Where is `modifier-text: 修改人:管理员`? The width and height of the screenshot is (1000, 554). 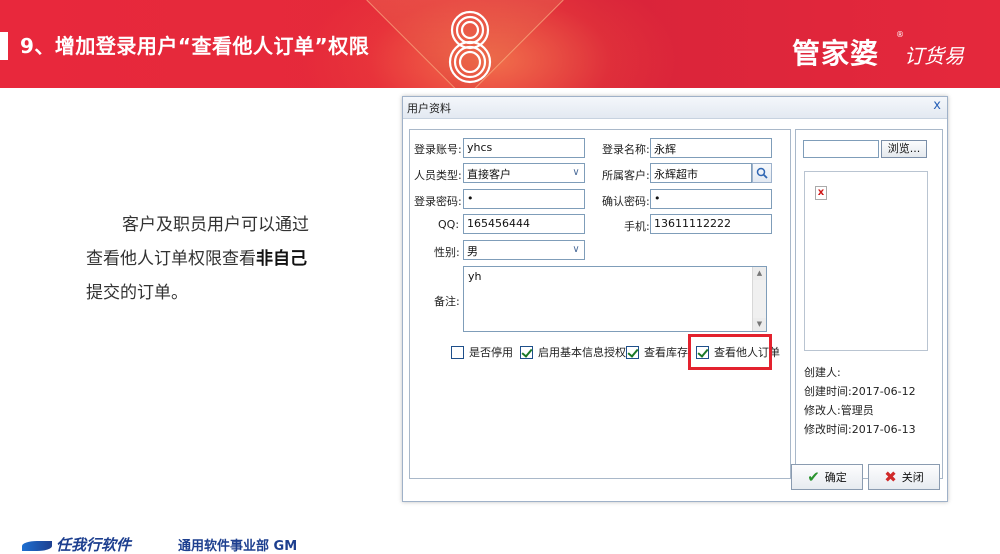 modifier-text: 修改人:管理员 is located at coordinates (839, 410).